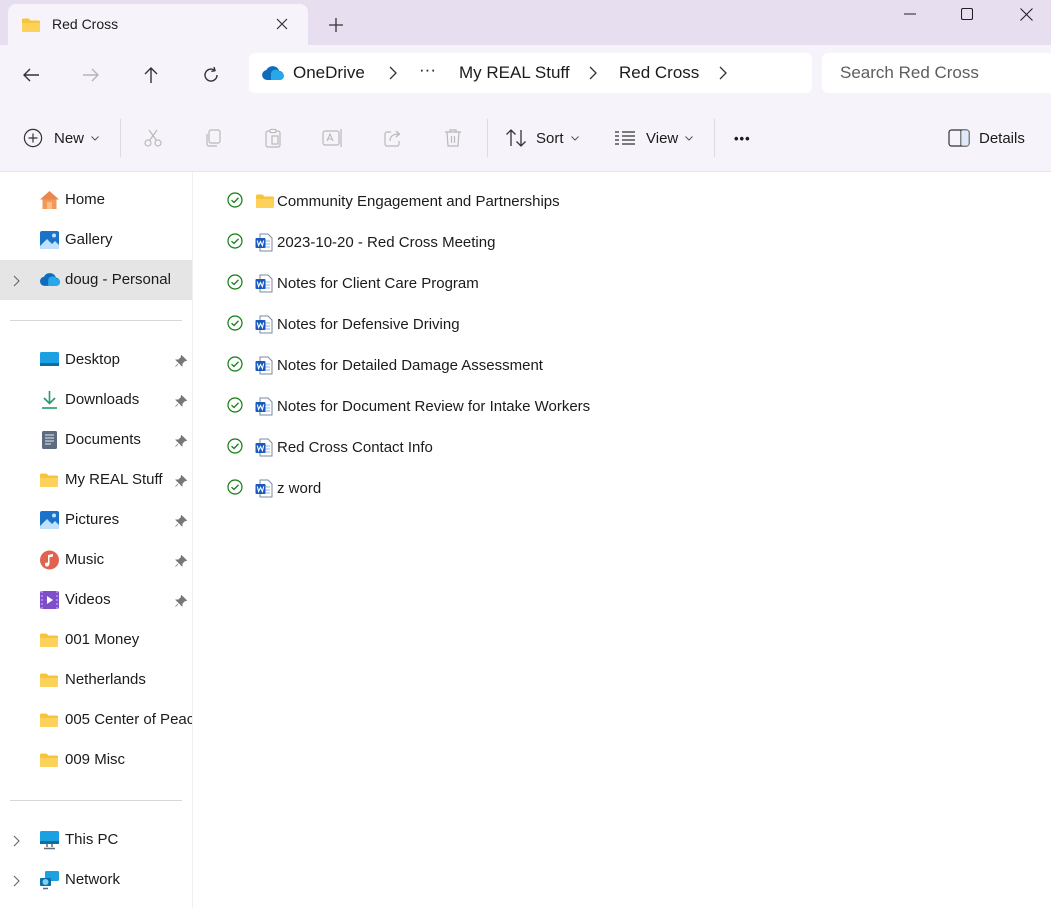 The image size is (1051, 908). Describe the element at coordinates (96, 480) in the screenshot. I see `sidebar-item-my-real-stuff: My REAL Stuff` at that location.